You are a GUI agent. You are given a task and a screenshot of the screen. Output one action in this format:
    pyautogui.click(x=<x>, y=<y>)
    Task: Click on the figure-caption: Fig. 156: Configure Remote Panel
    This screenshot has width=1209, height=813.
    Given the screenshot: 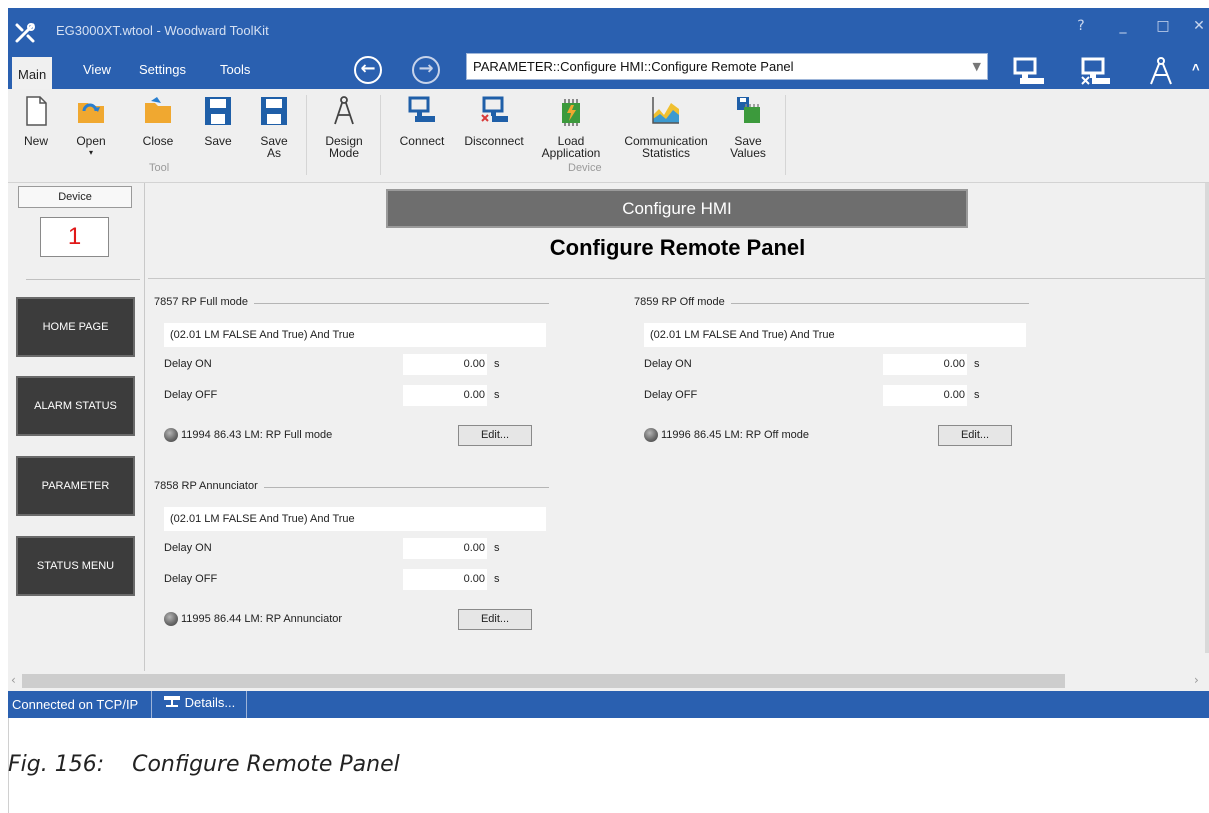 What is the action you would take?
    pyautogui.click(x=204, y=764)
    